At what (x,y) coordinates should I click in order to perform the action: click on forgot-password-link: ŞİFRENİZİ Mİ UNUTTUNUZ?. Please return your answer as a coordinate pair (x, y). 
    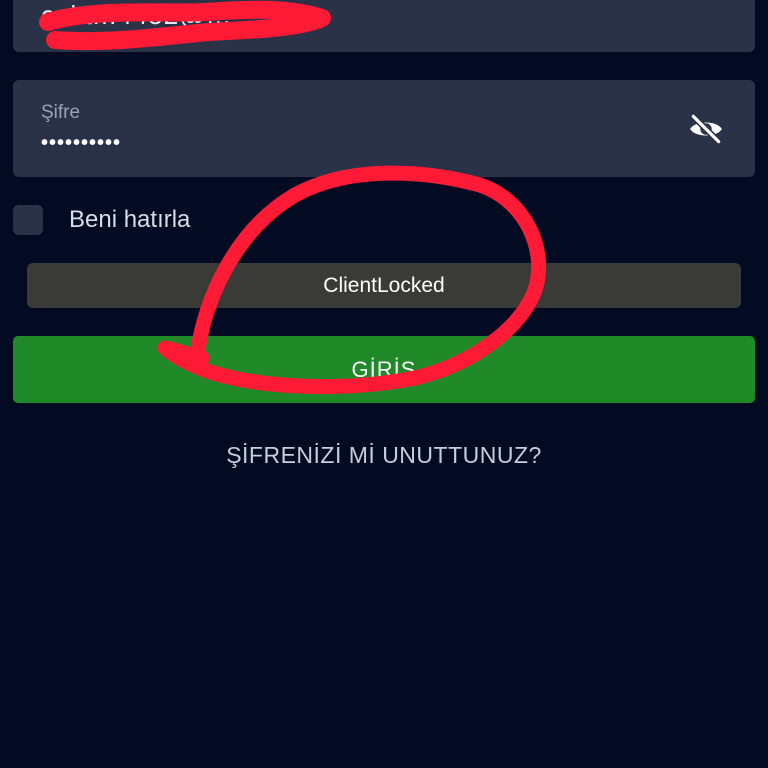
    Looking at the image, I should click on (384, 455).